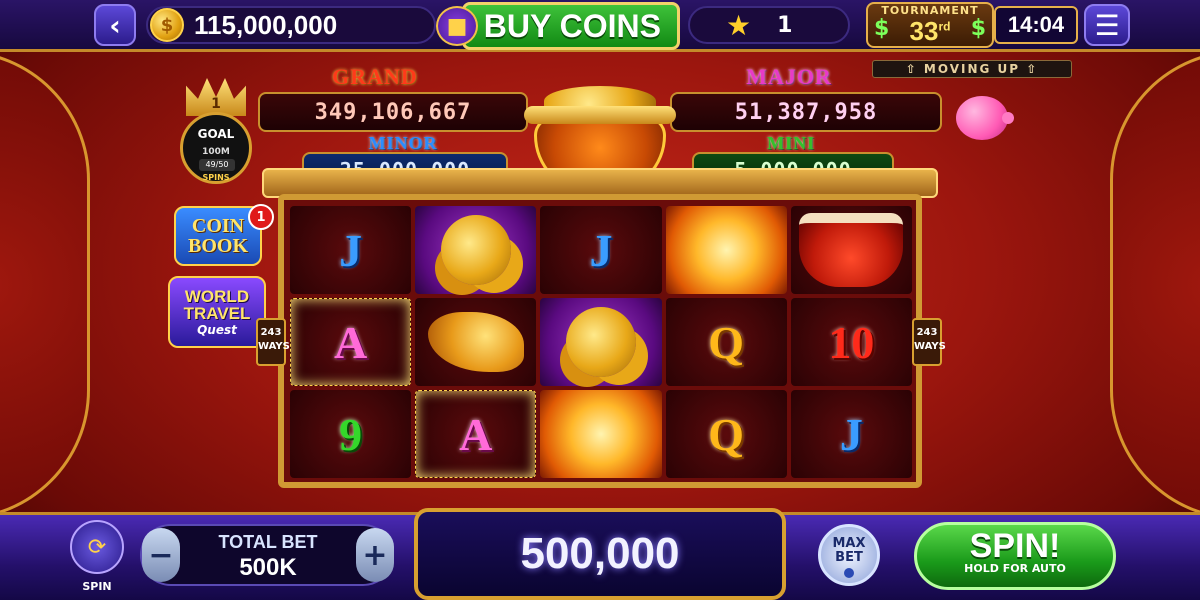 The width and height of the screenshot is (1200, 600). What do you see at coordinates (216, 134) in the screenshot?
I see `goal-label: GOAL` at bounding box center [216, 134].